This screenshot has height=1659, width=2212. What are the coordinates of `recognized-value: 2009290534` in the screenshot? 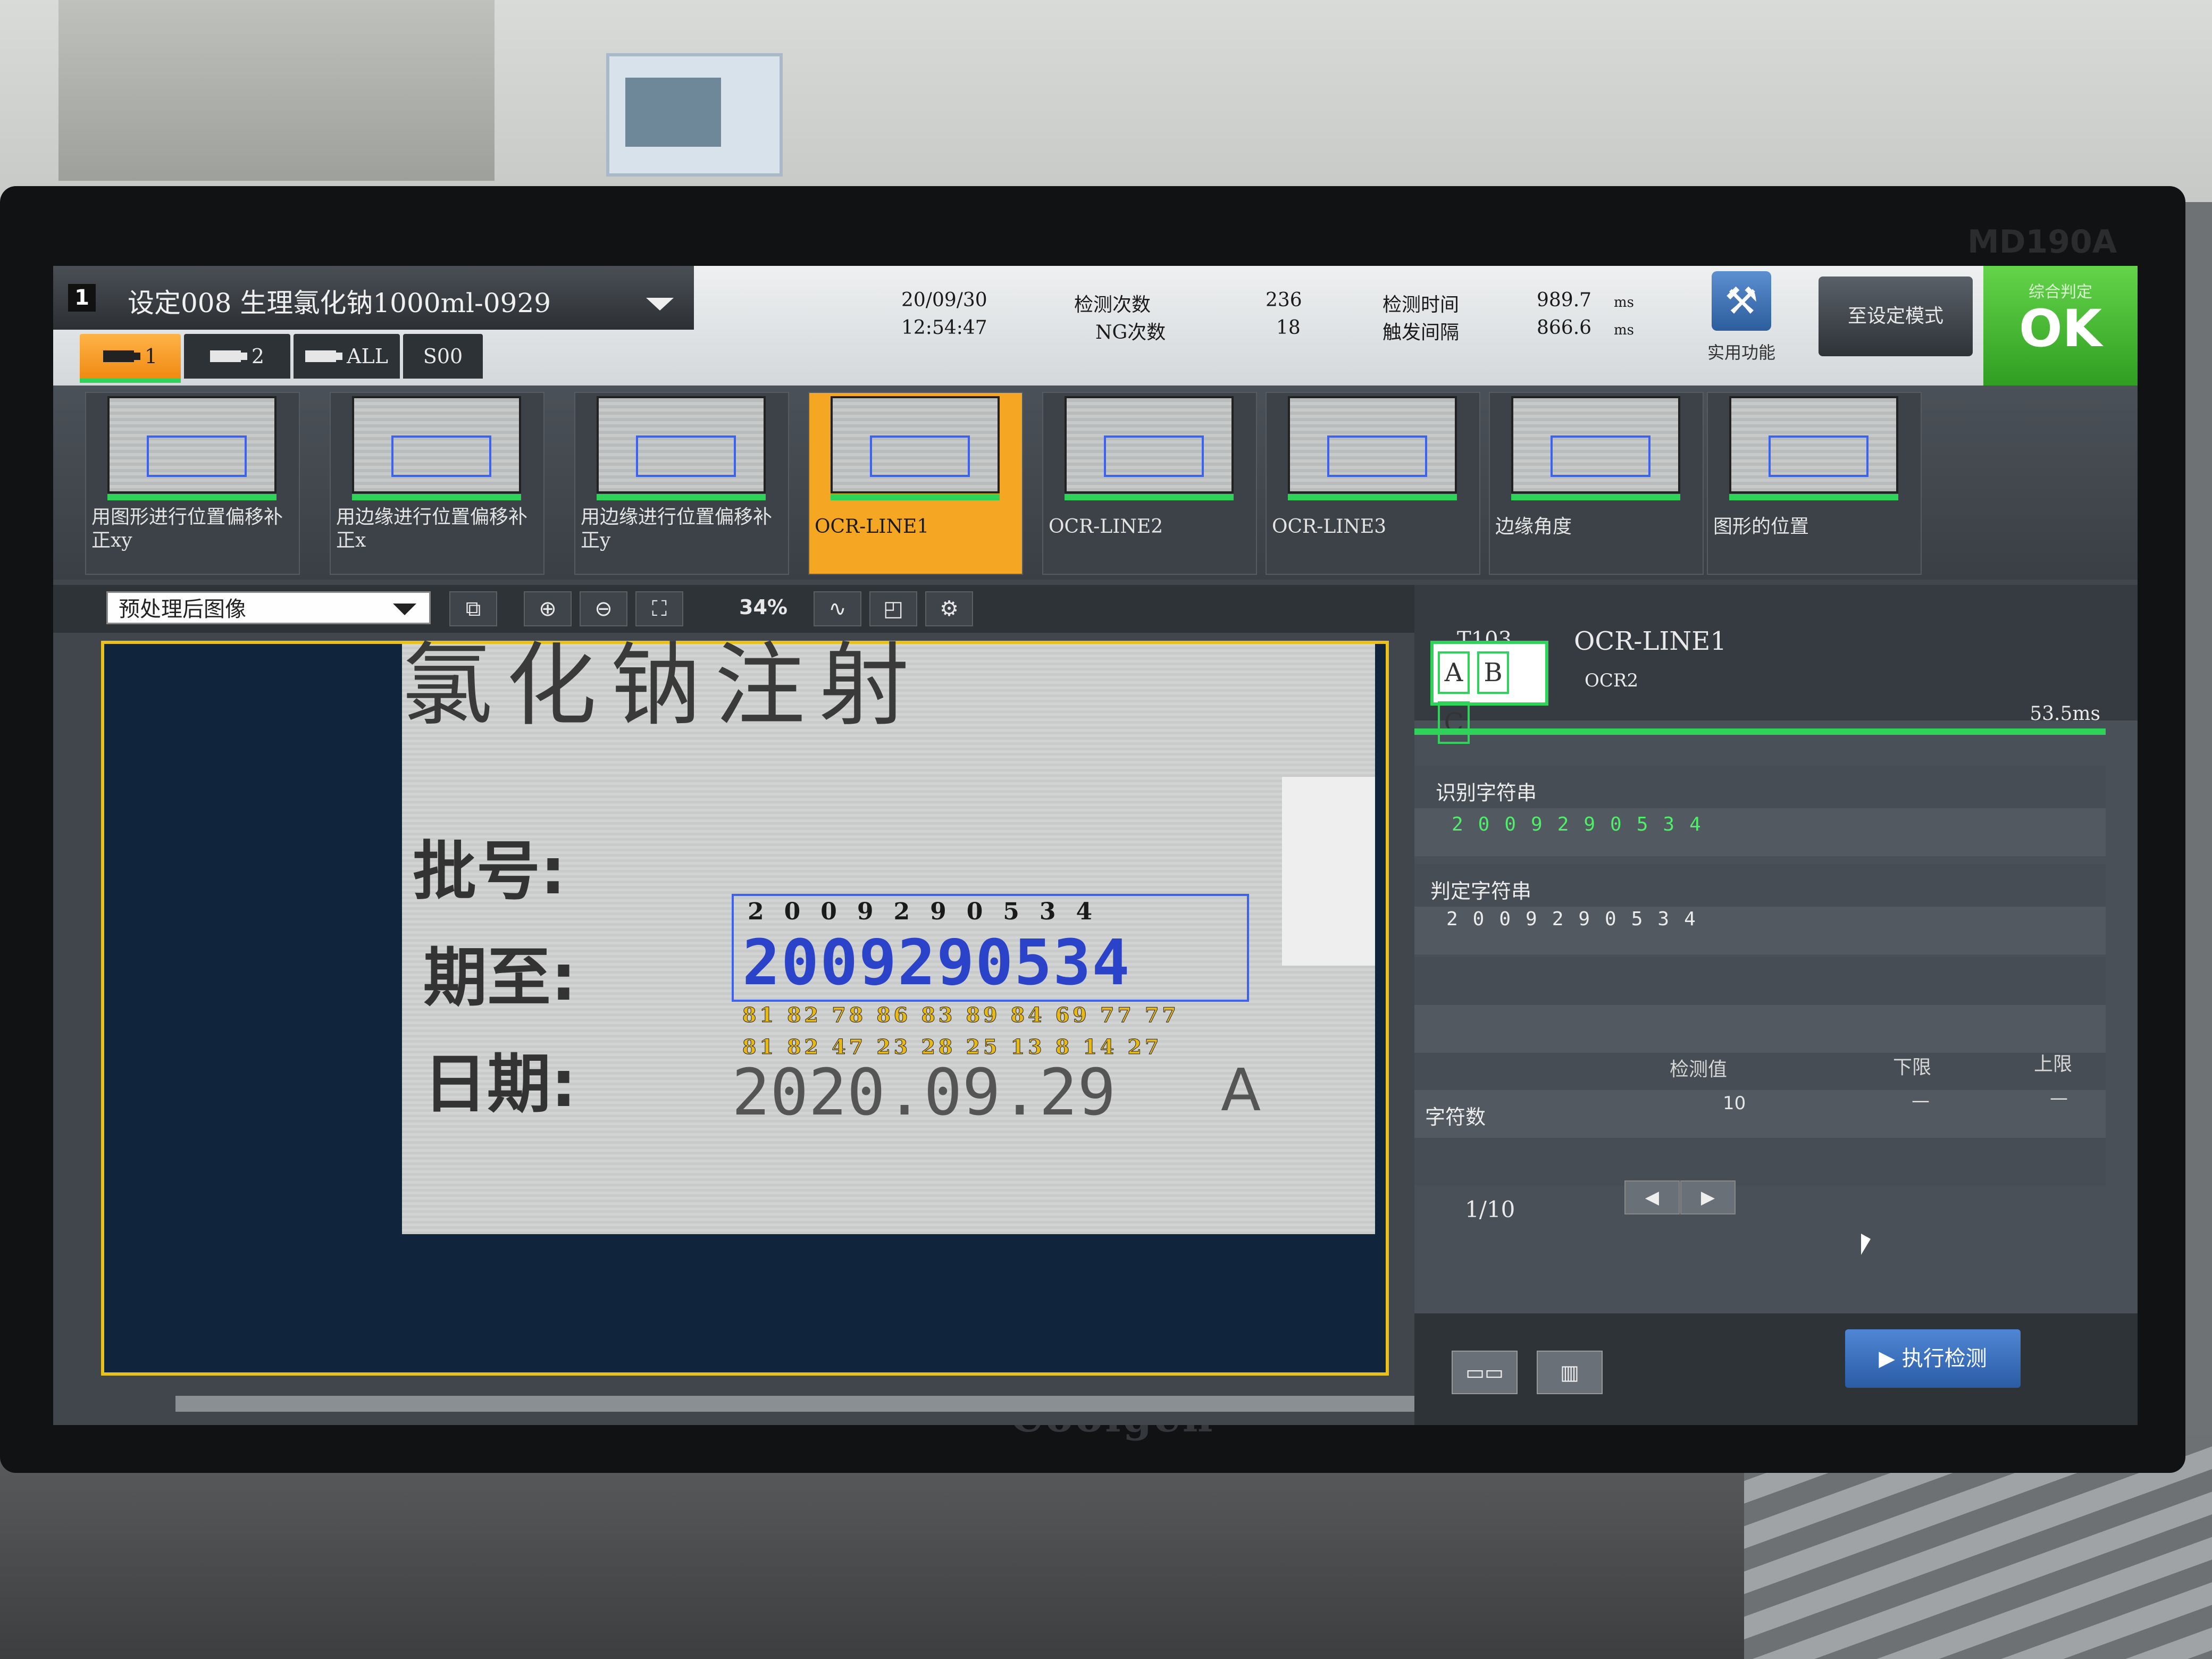 It's located at (1584, 824).